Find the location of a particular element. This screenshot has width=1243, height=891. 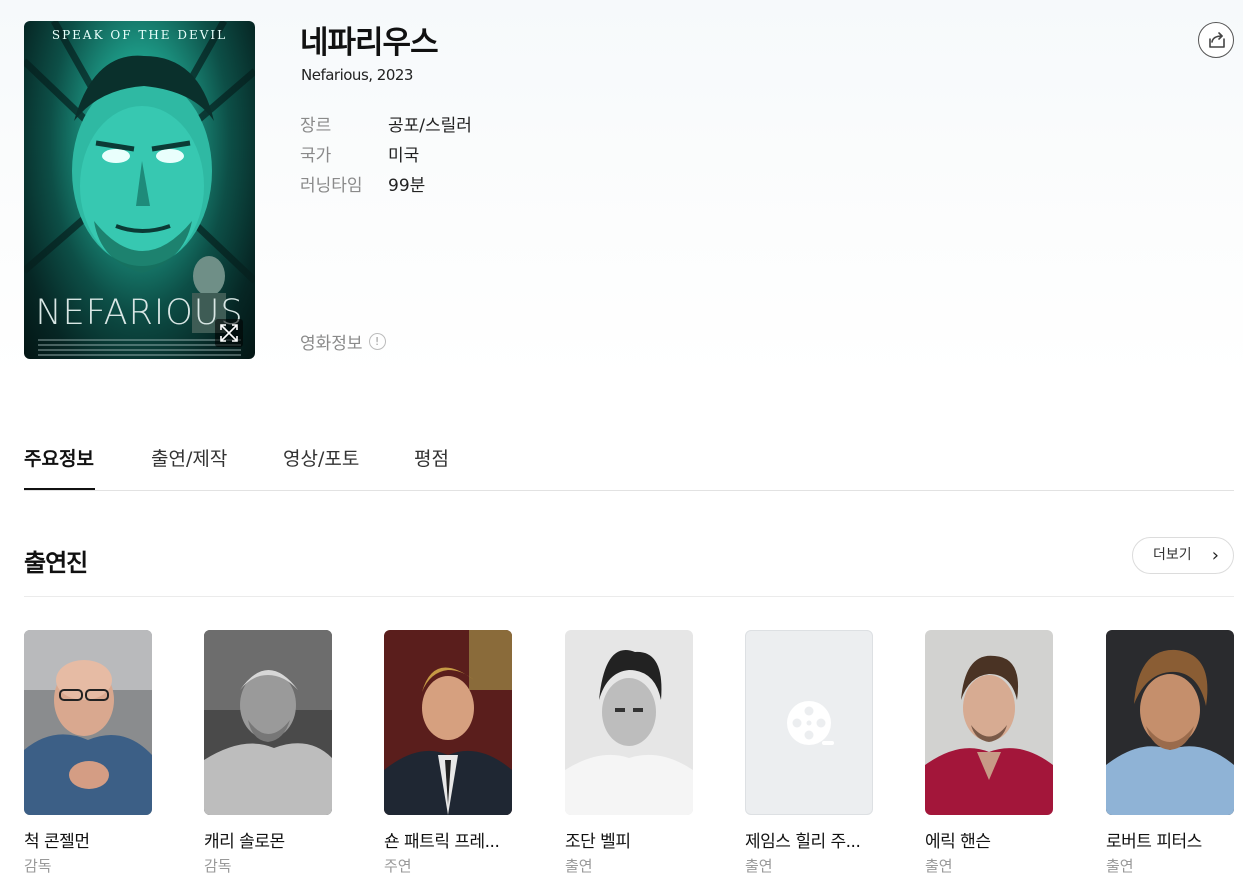

cast-card: 제임스 힐리 주... 출연 is located at coordinates (809, 753).